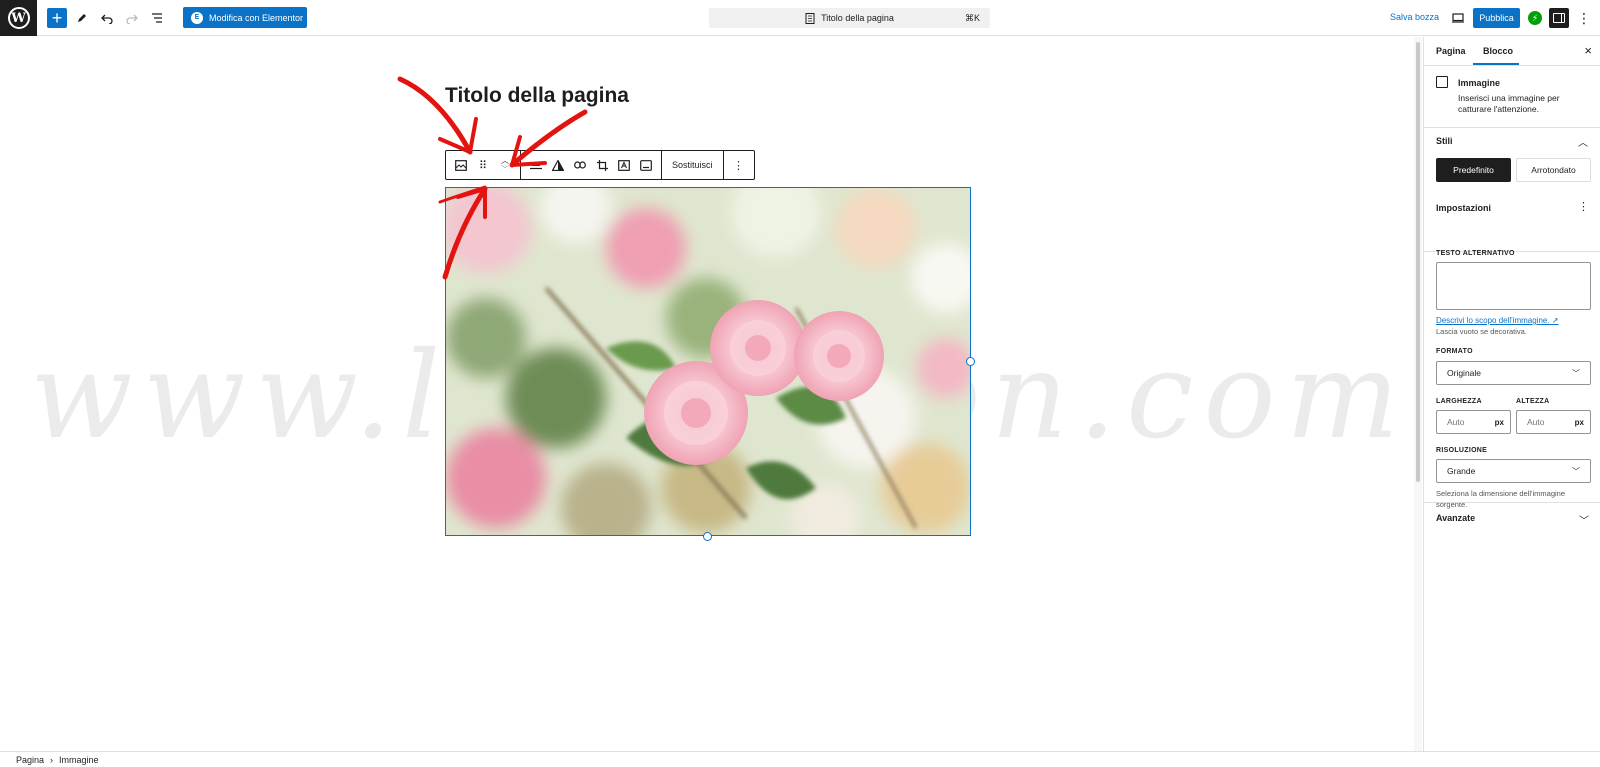 Image resolution: width=1600 pixels, height=767 pixels. Describe the element at coordinates (82, 18) in the screenshot. I see `tools-pencil-icon` at that location.